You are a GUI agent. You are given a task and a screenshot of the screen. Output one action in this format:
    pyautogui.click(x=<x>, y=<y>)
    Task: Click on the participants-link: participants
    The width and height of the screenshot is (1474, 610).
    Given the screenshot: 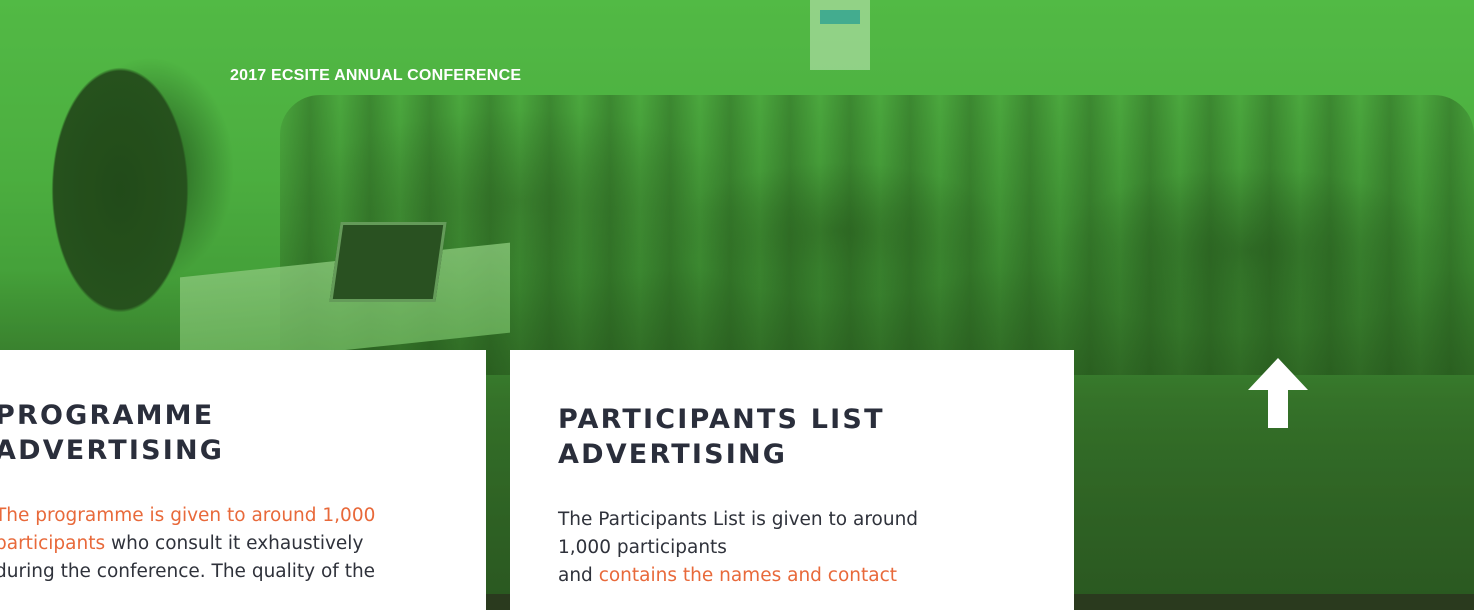 What is the action you would take?
    pyautogui.click(x=52, y=543)
    